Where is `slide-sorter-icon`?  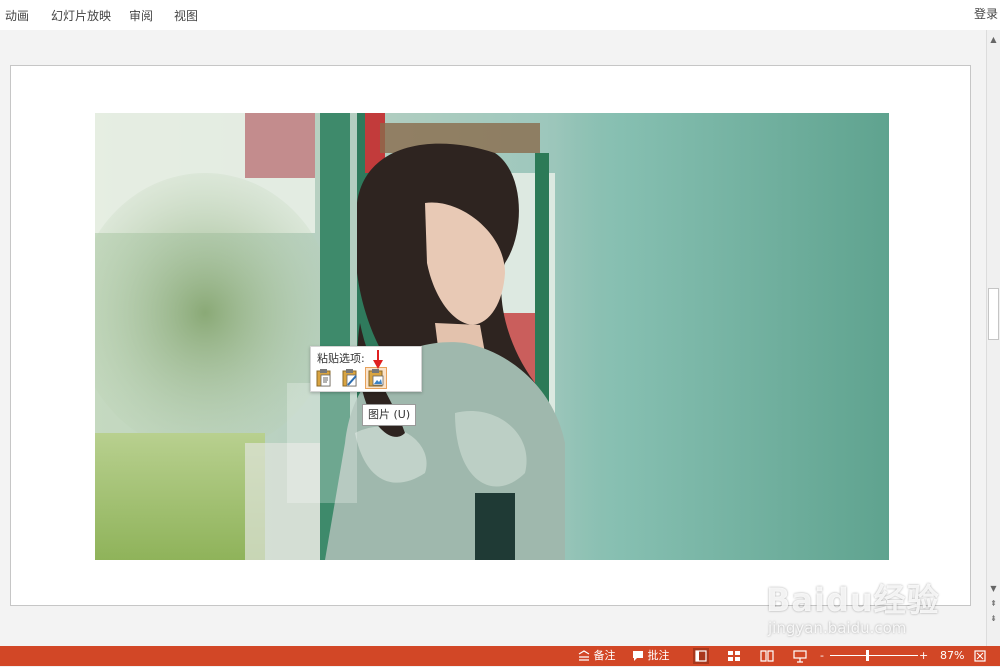
slide-sorter-icon is located at coordinates (734, 656).